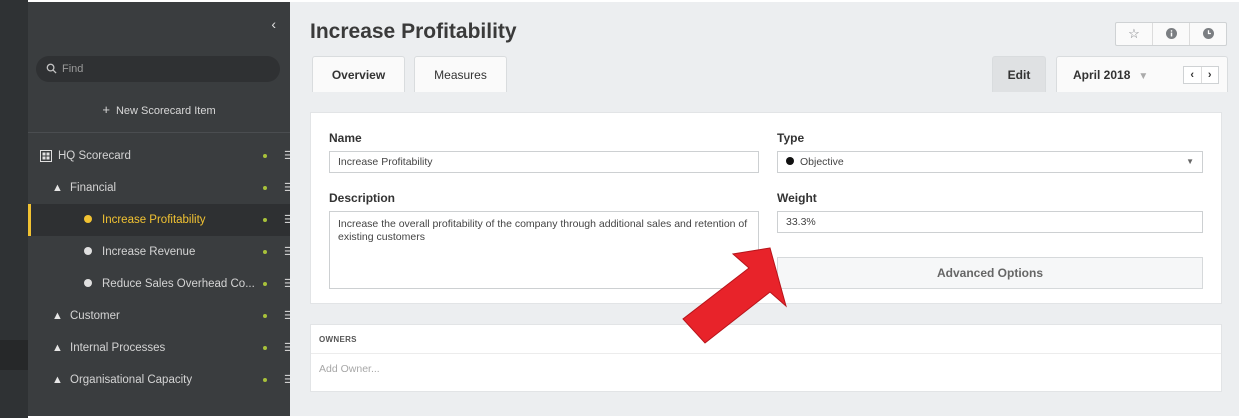  What do you see at coordinates (51, 69) in the screenshot?
I see `search-icon` at bounding box center [51, 69].